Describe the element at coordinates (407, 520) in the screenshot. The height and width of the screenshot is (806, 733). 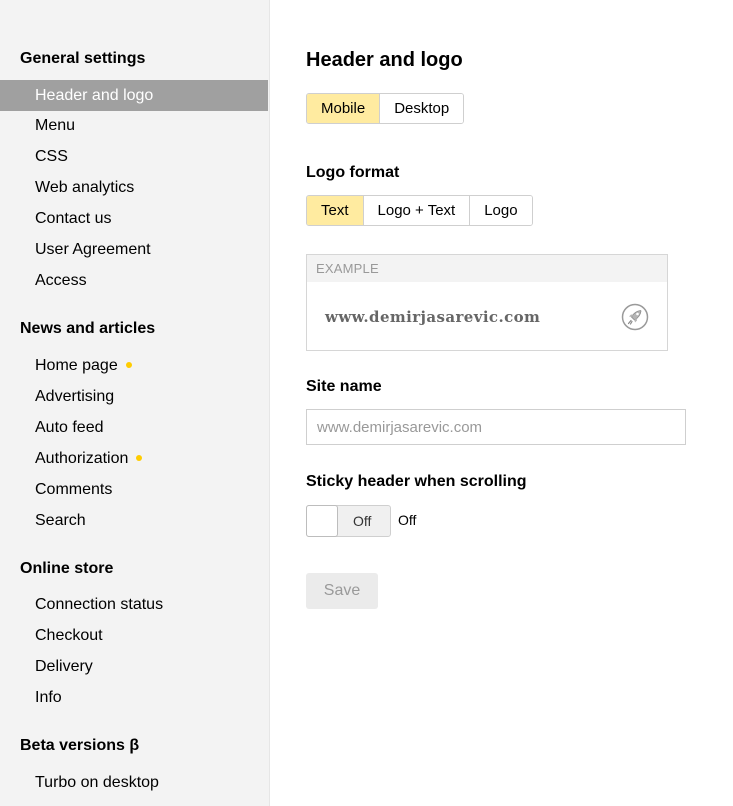
I see `sticky-header-status: Off` at that location.